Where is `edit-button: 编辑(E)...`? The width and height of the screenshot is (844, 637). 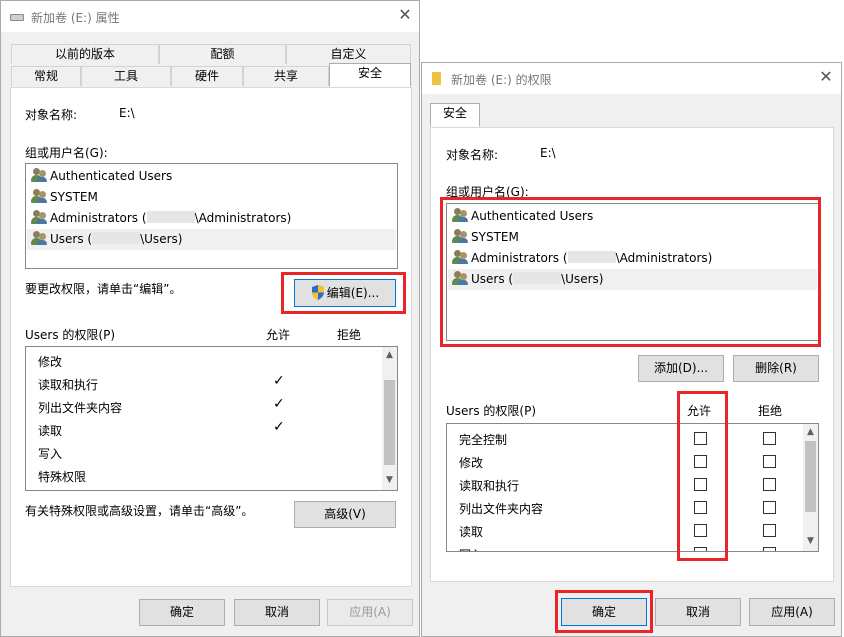 edit-button: 编辑(E)... is located at coordinates (345, 293).